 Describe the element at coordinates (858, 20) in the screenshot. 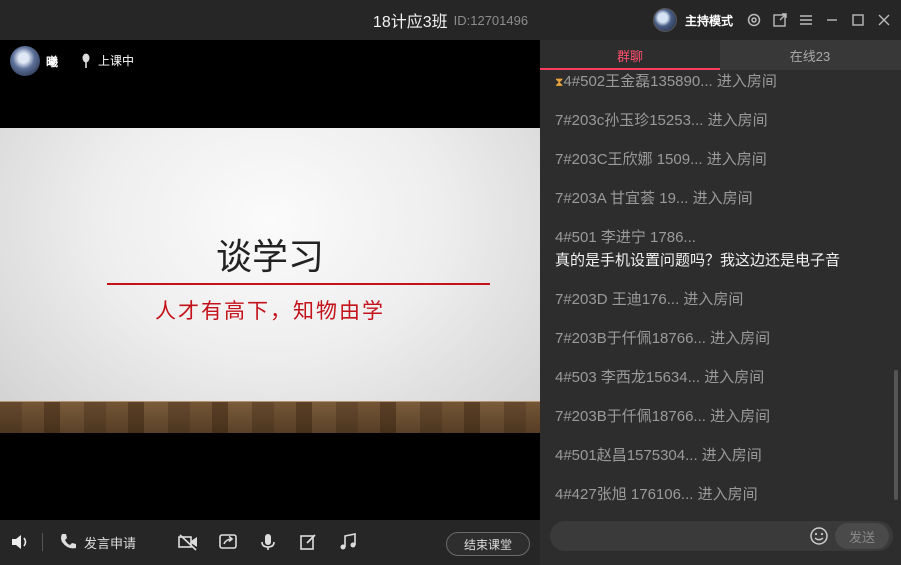

I see `maximize-icon` at that location.